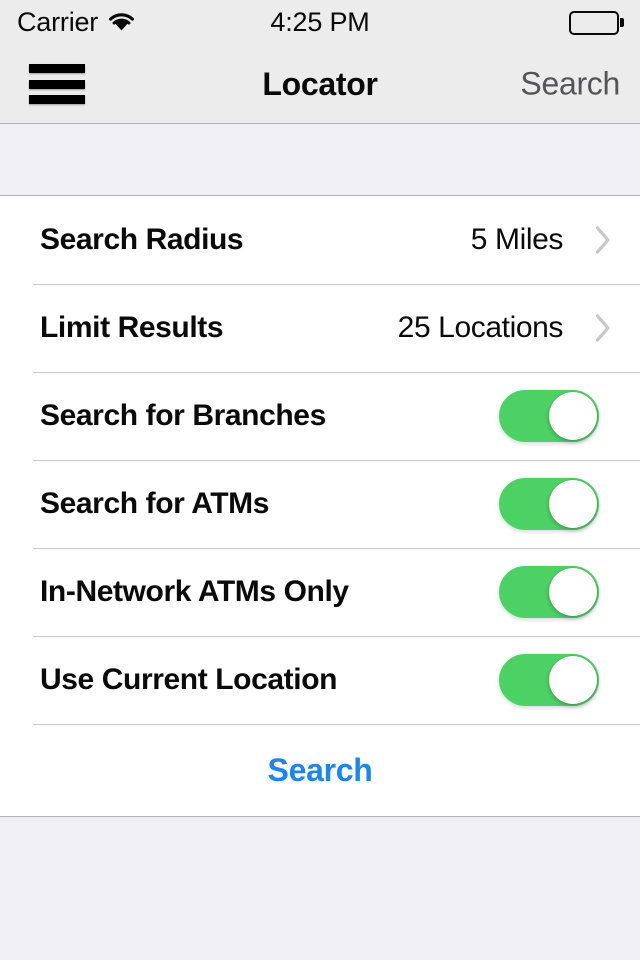 Image resolution: width=640 pixels, height=960 pixels. Describe the element at coordinates (320, 328) in the screenshot. I see `row-limit-results: Limit Results 25 Locations` at that location.